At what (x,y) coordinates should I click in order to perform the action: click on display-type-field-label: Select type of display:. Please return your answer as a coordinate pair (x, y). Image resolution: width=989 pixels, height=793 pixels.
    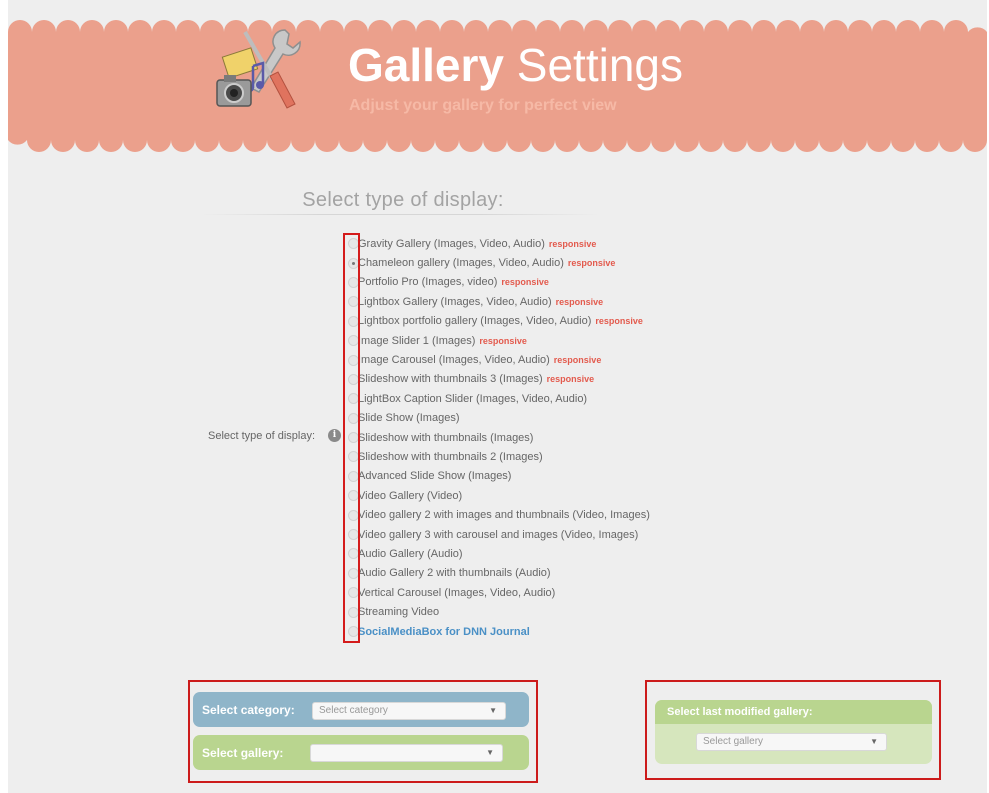
    Looking at the image, I should click on (262, 436).